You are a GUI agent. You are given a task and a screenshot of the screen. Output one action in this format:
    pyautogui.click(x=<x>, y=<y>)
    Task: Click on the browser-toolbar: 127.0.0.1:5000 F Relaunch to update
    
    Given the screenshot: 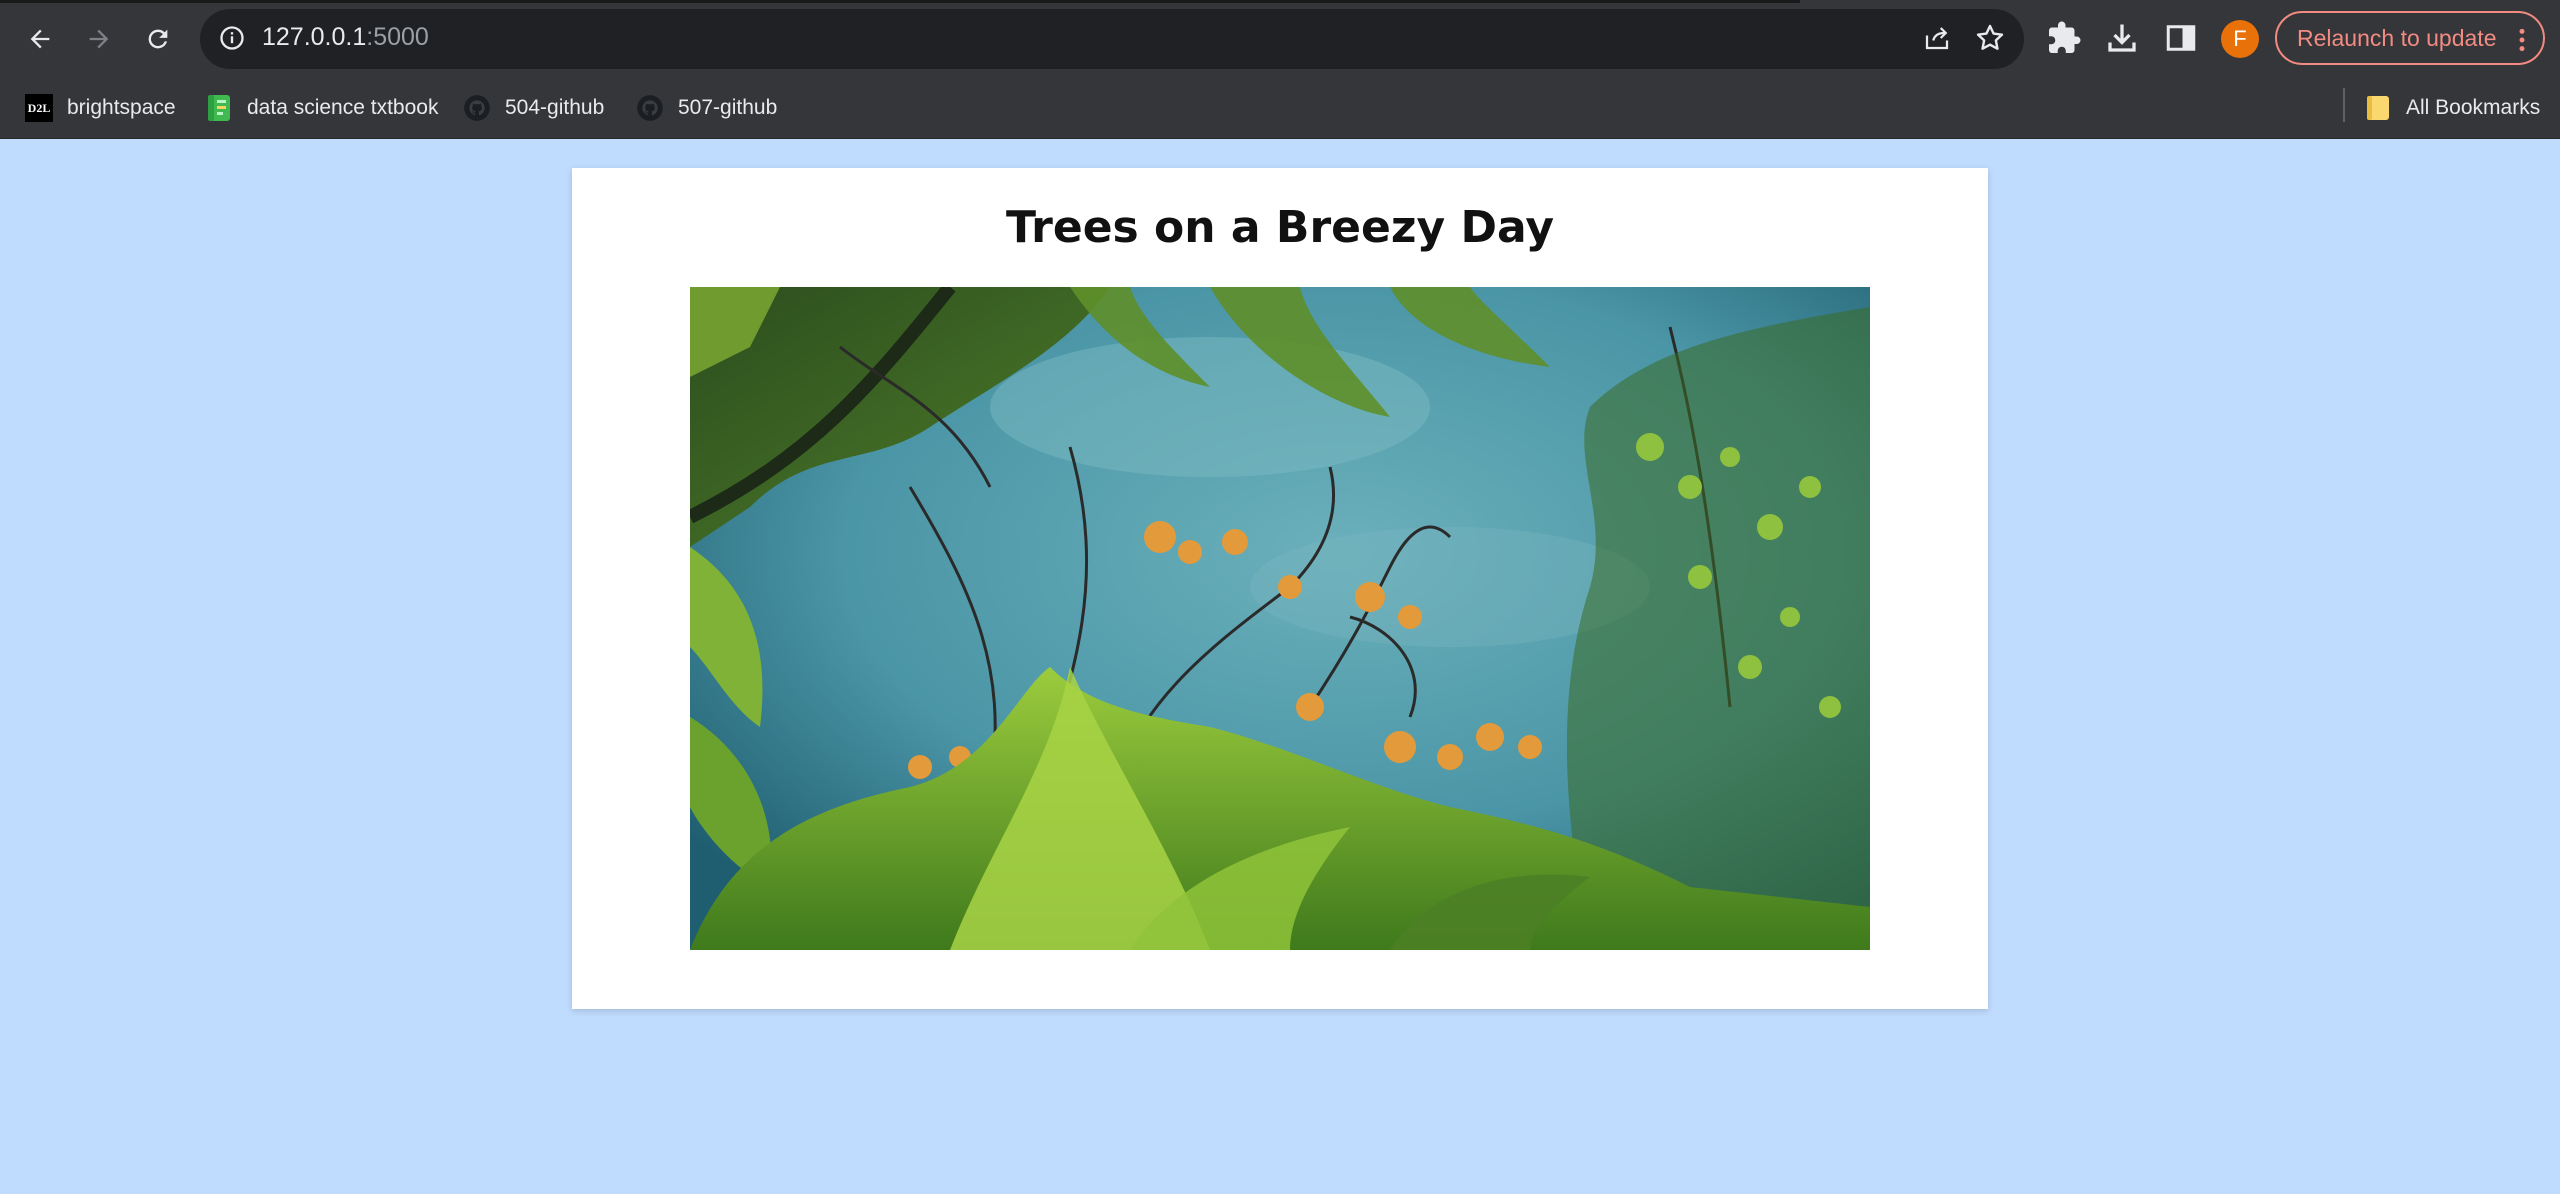 What is the action you would take?
    pyautogui.click(x=1280, y=39)
    